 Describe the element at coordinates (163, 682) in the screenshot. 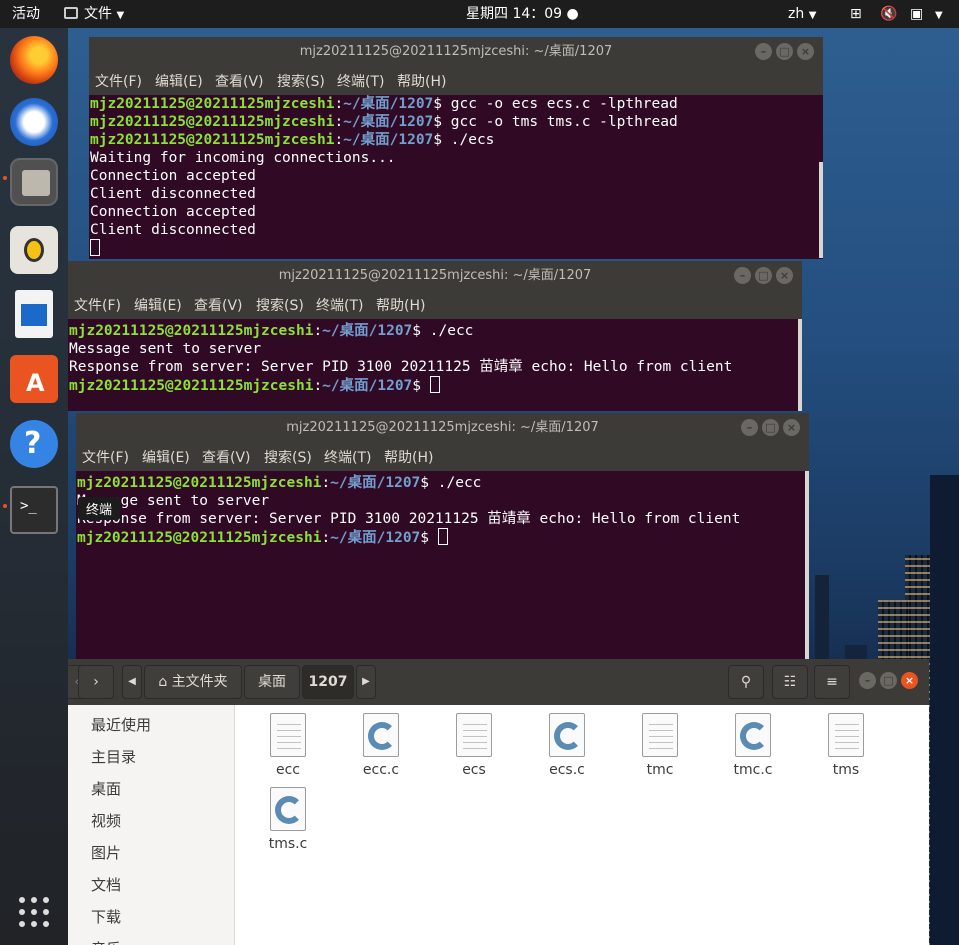

I see `home-icon: ⌂` at that location.